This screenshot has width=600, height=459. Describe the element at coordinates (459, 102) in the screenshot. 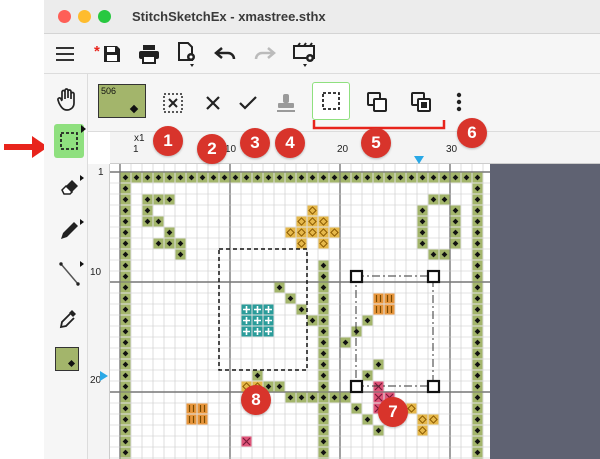

I see `more-icon` at that location.